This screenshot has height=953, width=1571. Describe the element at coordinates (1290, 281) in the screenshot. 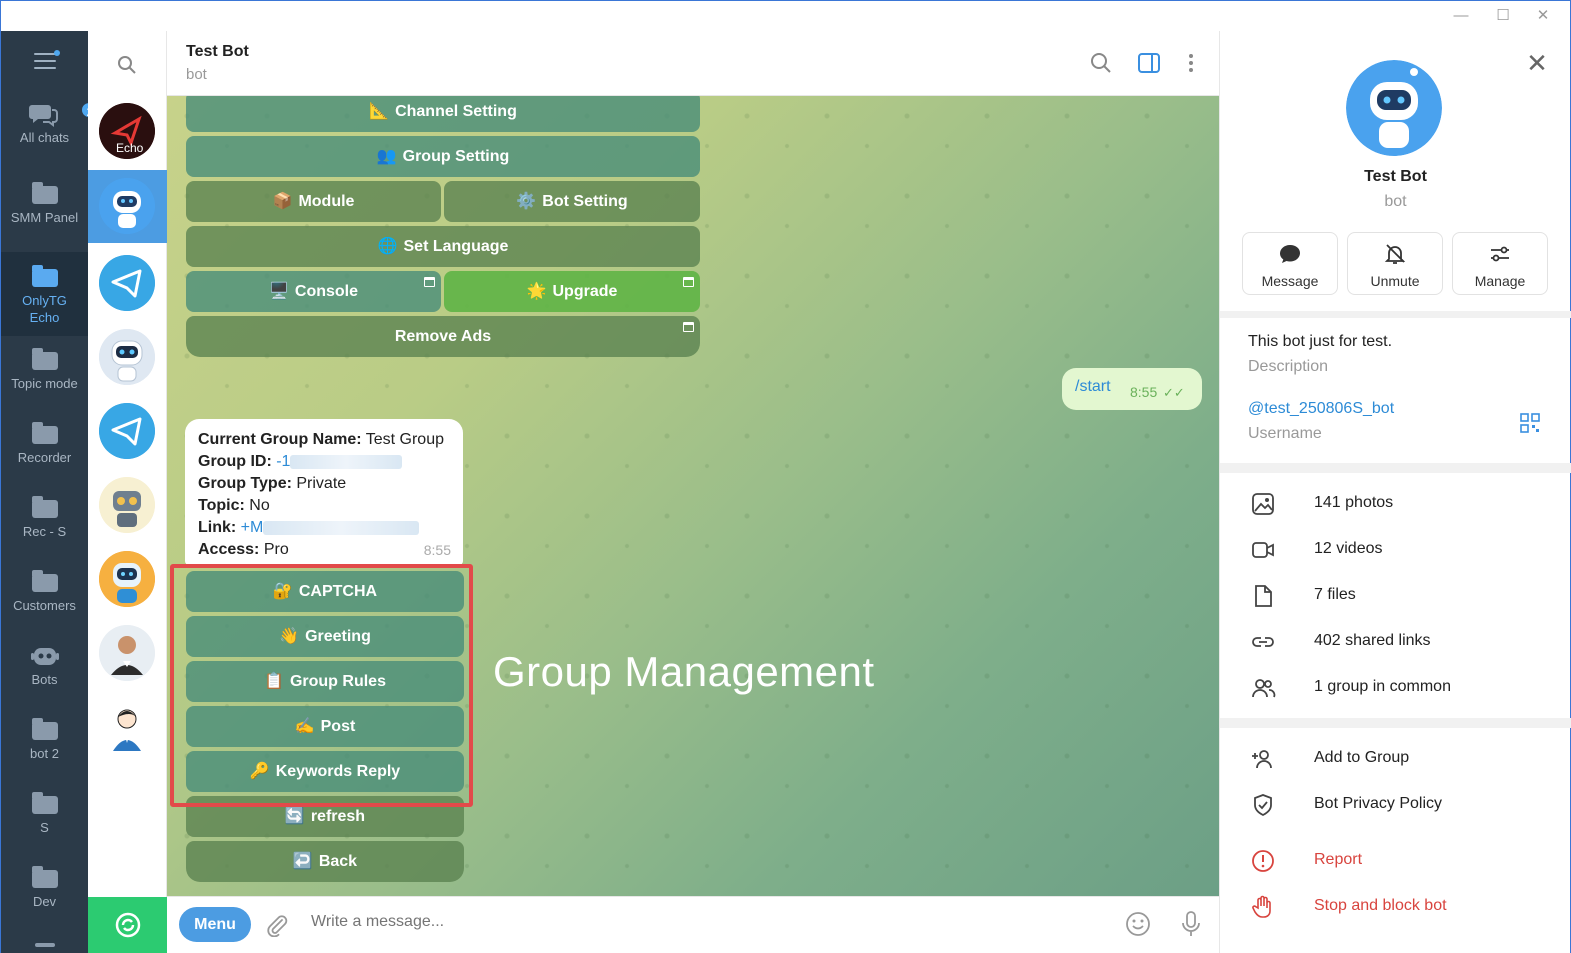

I see `action-label: Message` at that location.